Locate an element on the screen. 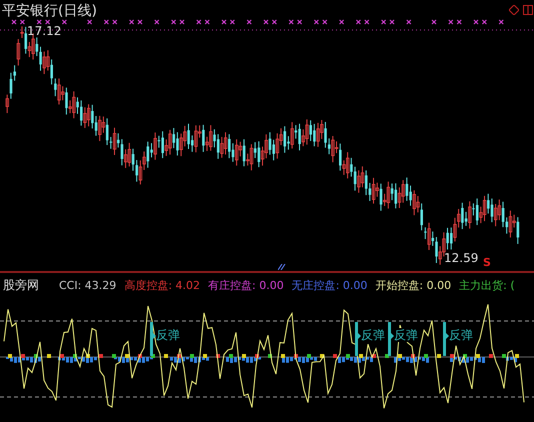 The image size is (534, 422). indicator-value: 无庄控盘: 0.00 is located at coordinates (330, 285).